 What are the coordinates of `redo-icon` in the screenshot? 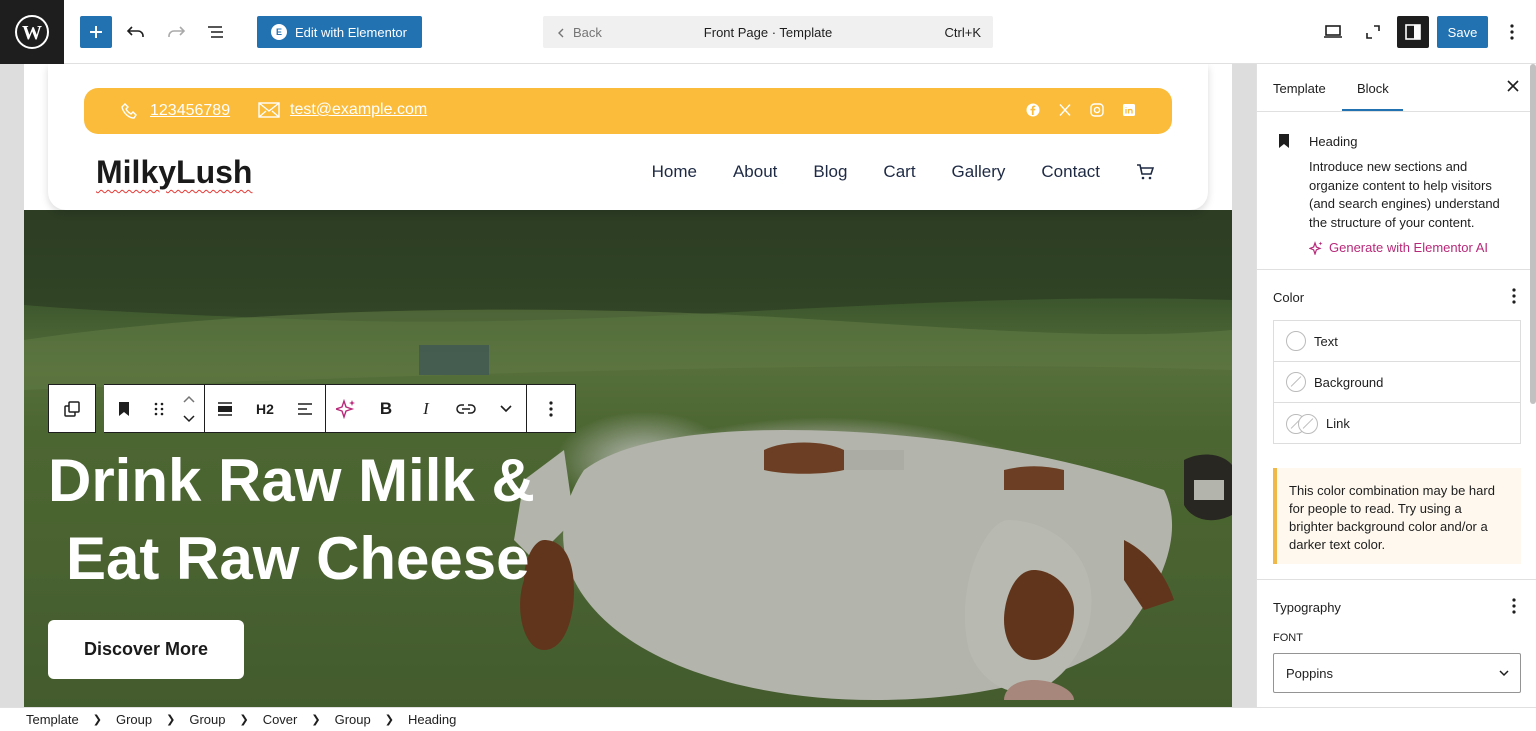 It's located at (177, 31).